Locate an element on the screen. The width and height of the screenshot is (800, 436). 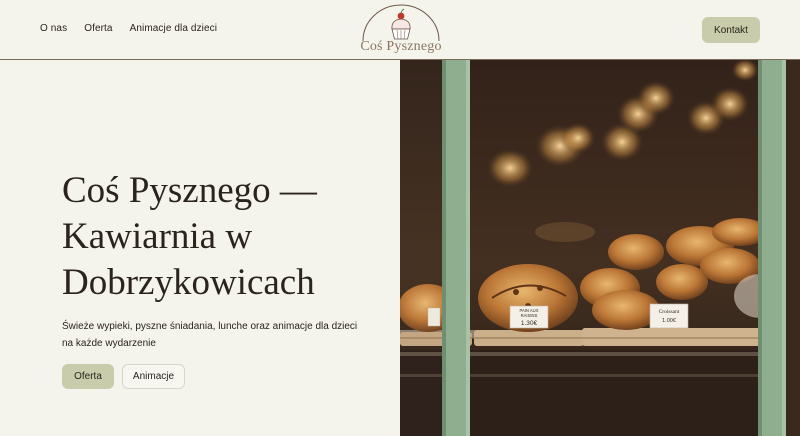
contact-button: Kontakt is located at coordinates (731, 30).